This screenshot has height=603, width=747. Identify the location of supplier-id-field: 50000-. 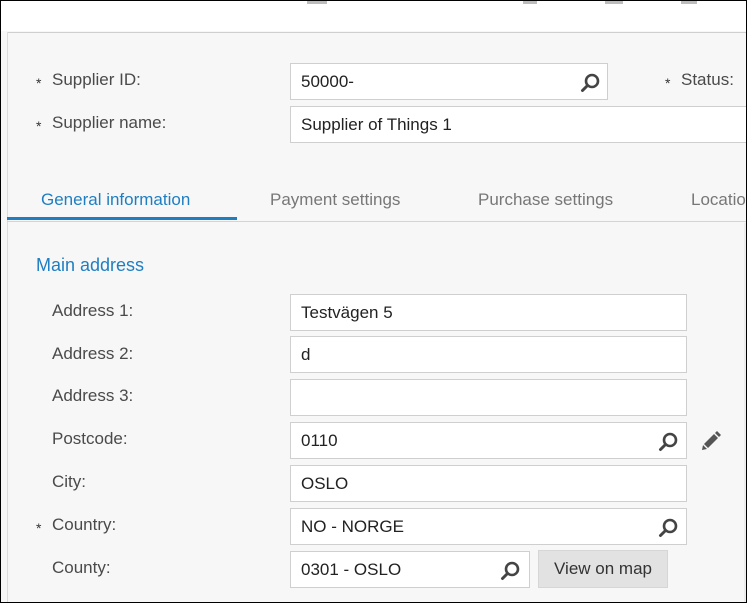
(449, 81).